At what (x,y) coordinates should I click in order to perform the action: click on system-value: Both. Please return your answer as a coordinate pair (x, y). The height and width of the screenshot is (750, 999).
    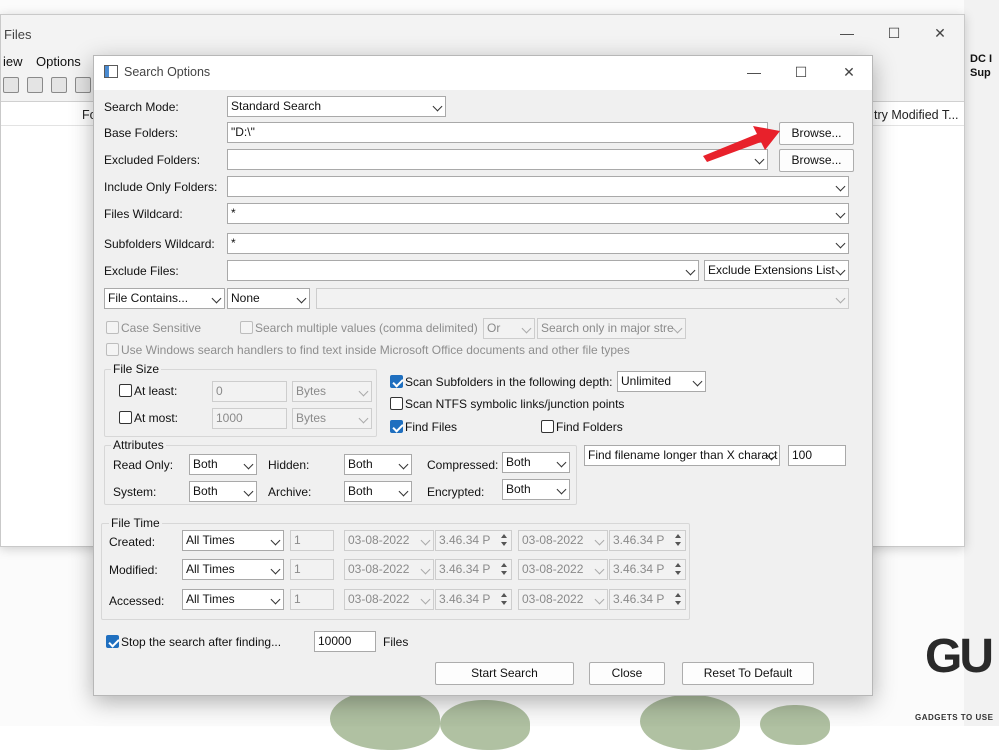
    Looking at the image, I should click on (205, 491).